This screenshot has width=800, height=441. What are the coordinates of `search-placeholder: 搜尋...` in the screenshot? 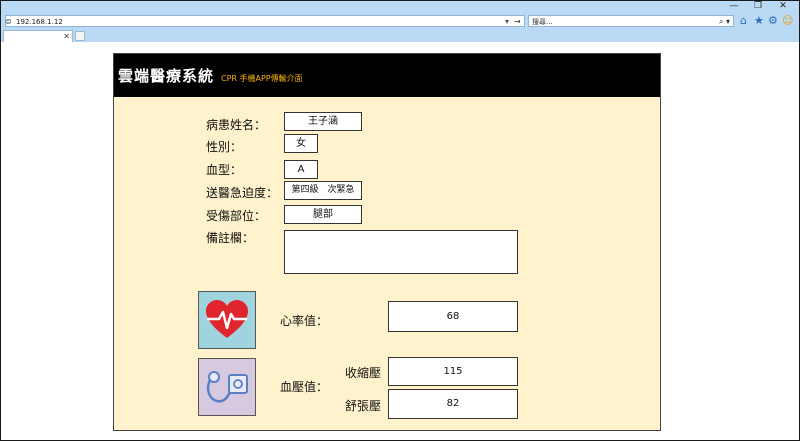 It's located at (542, 22).